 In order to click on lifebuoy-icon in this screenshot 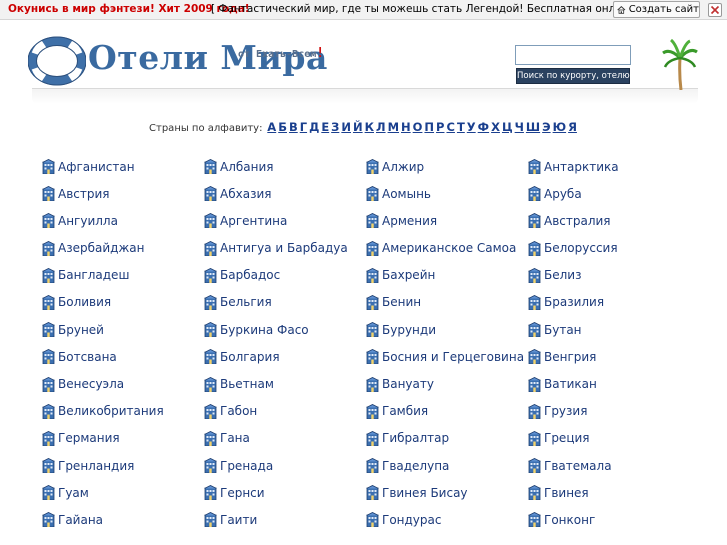, I will do `click(57, 61)`.